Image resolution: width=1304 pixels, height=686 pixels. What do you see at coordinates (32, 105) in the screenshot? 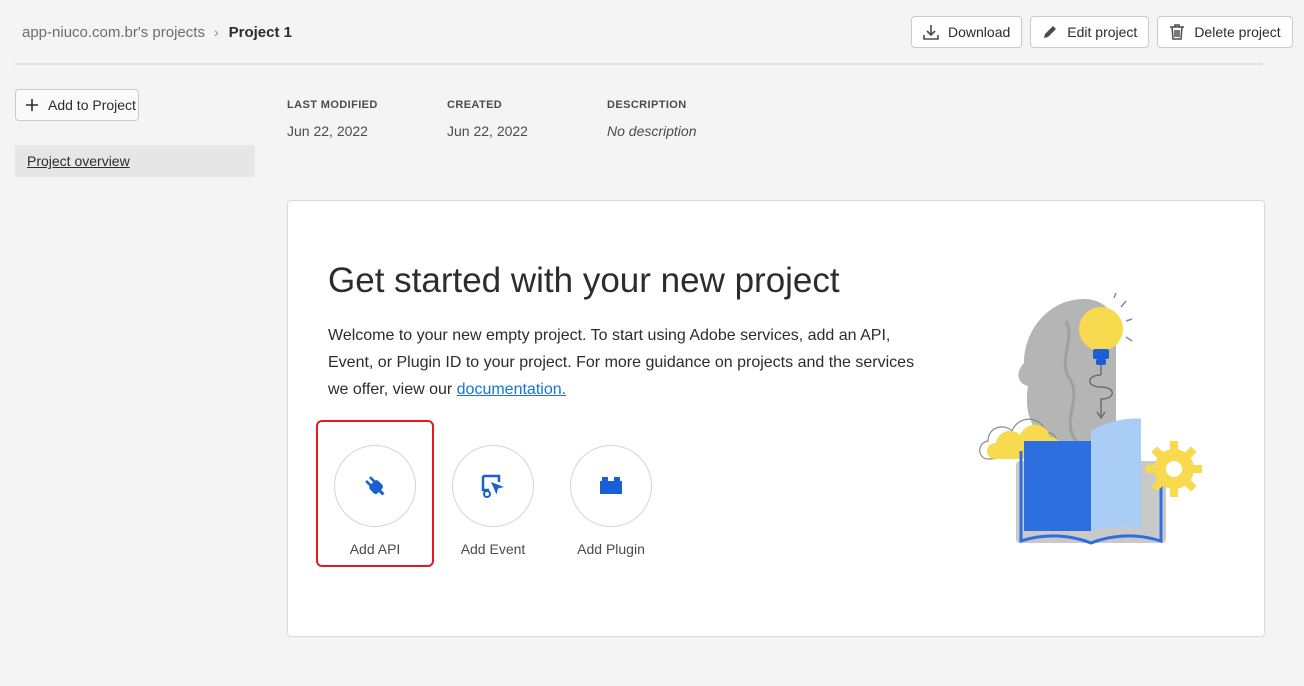
I see `plus-icon` at bounding box center [32, 105].